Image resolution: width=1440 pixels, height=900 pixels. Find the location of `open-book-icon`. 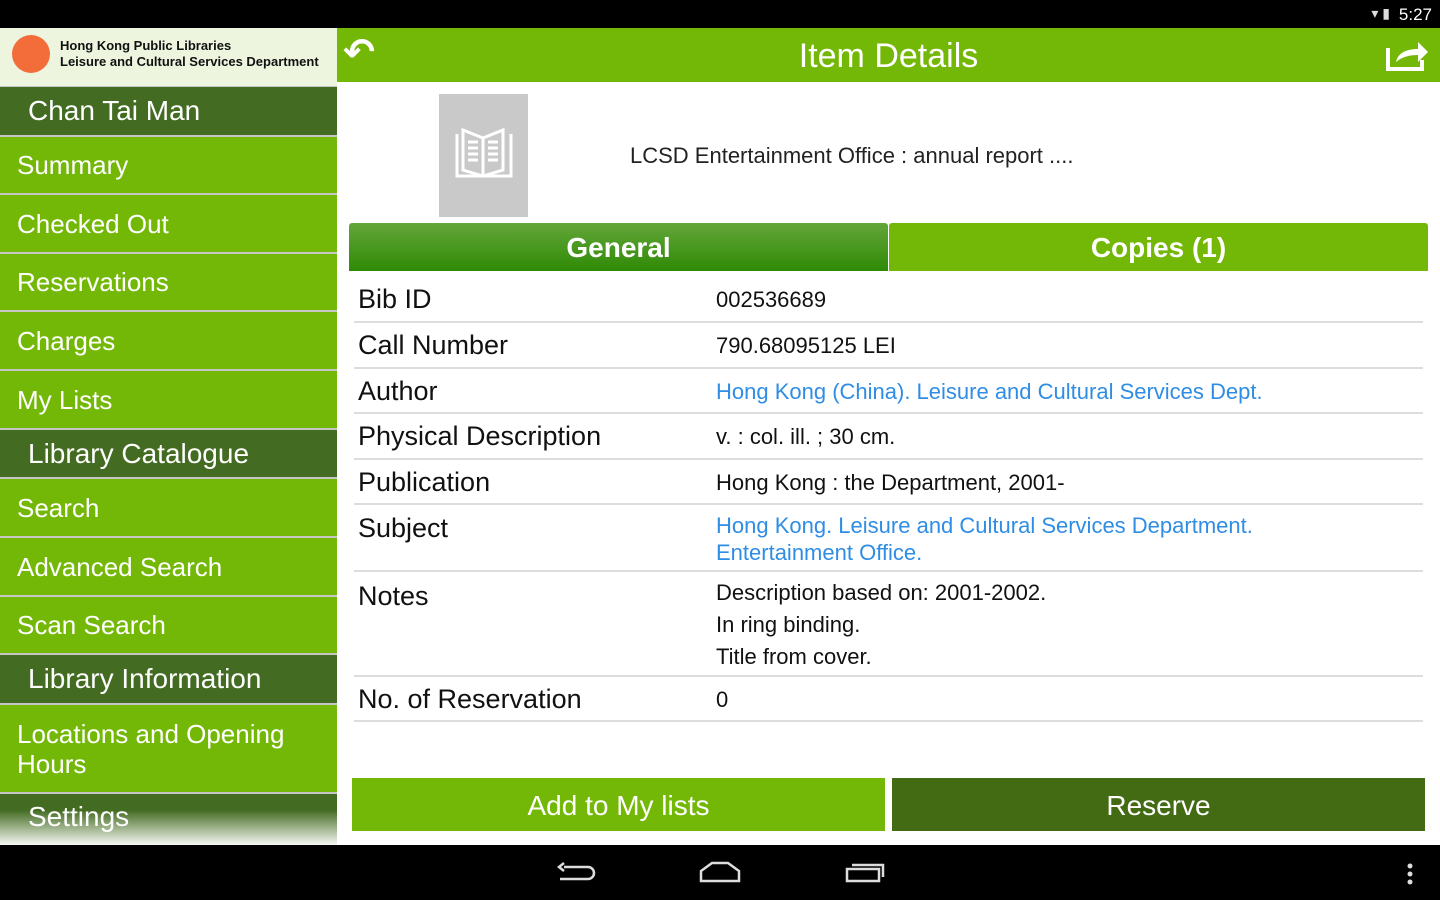

open-book-icon is located at coordinates (484, 152).